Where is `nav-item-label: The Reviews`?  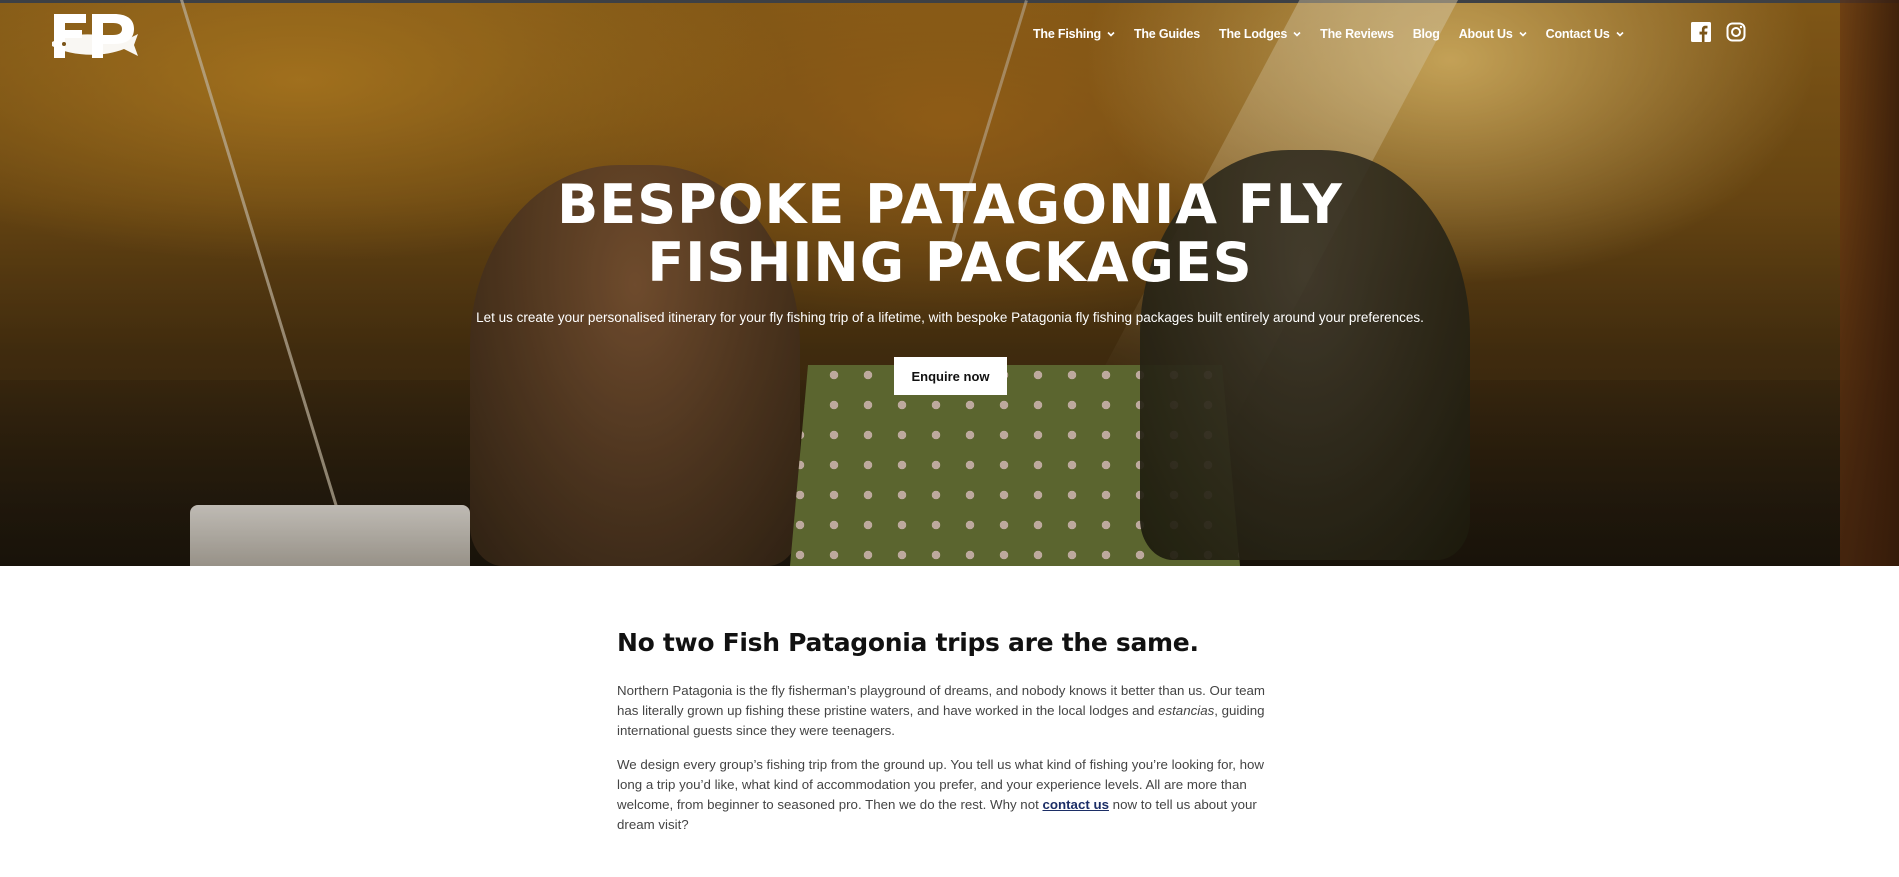 nav-item-label: The Reviews is located at coordinates (1357, 34).